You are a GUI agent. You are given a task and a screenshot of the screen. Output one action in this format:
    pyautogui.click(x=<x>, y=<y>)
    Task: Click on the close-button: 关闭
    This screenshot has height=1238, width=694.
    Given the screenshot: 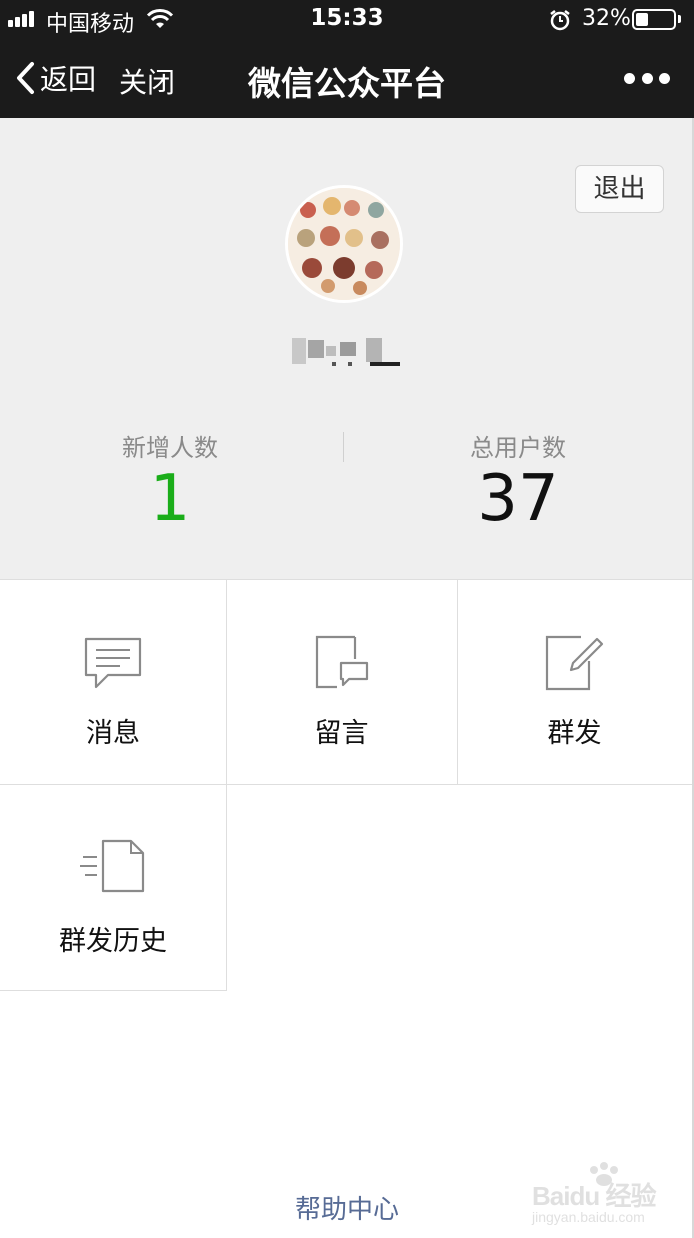 What is the action you would take?
    pyautogui.click(x=147, y=81)
    